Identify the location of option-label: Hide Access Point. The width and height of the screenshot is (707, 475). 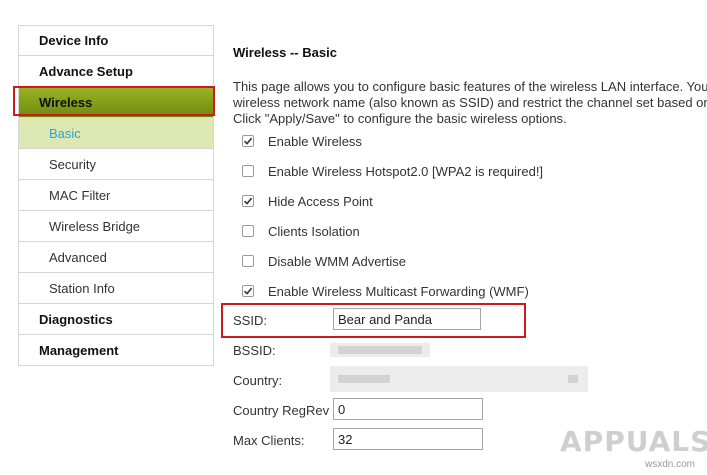
(320, 201).